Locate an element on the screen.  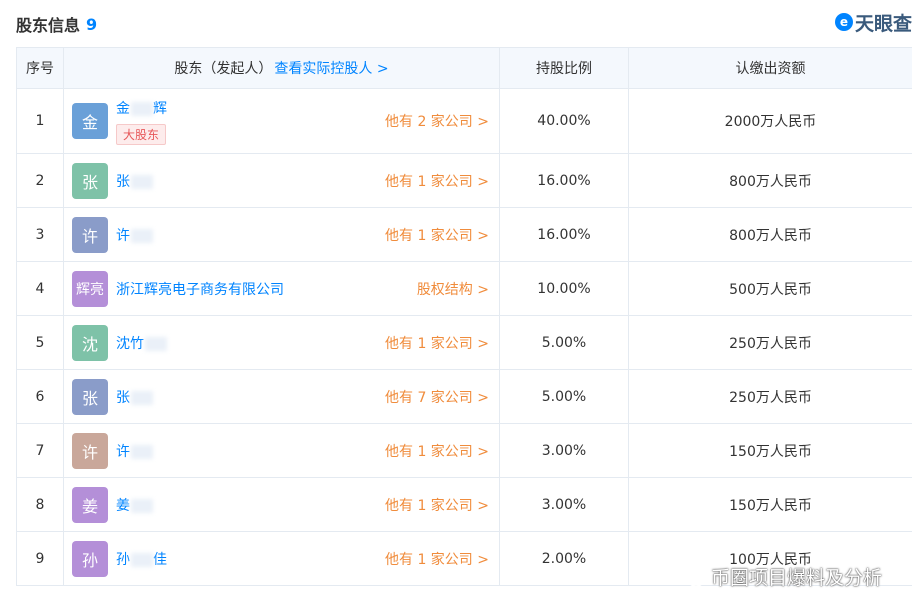
shareholder-name: 浙江辉亮电子商务有限公司 is located at coordinates (200, 289).